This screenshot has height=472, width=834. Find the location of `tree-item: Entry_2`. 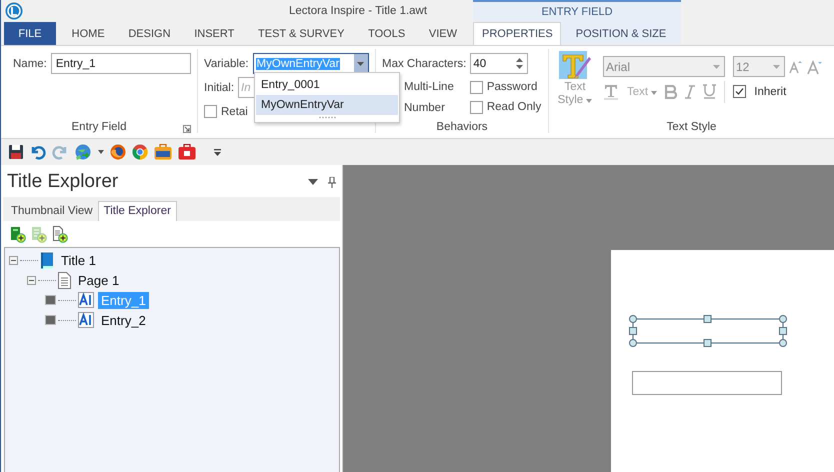

tree-item: Entry_2 is located at coordinates (123, 320).